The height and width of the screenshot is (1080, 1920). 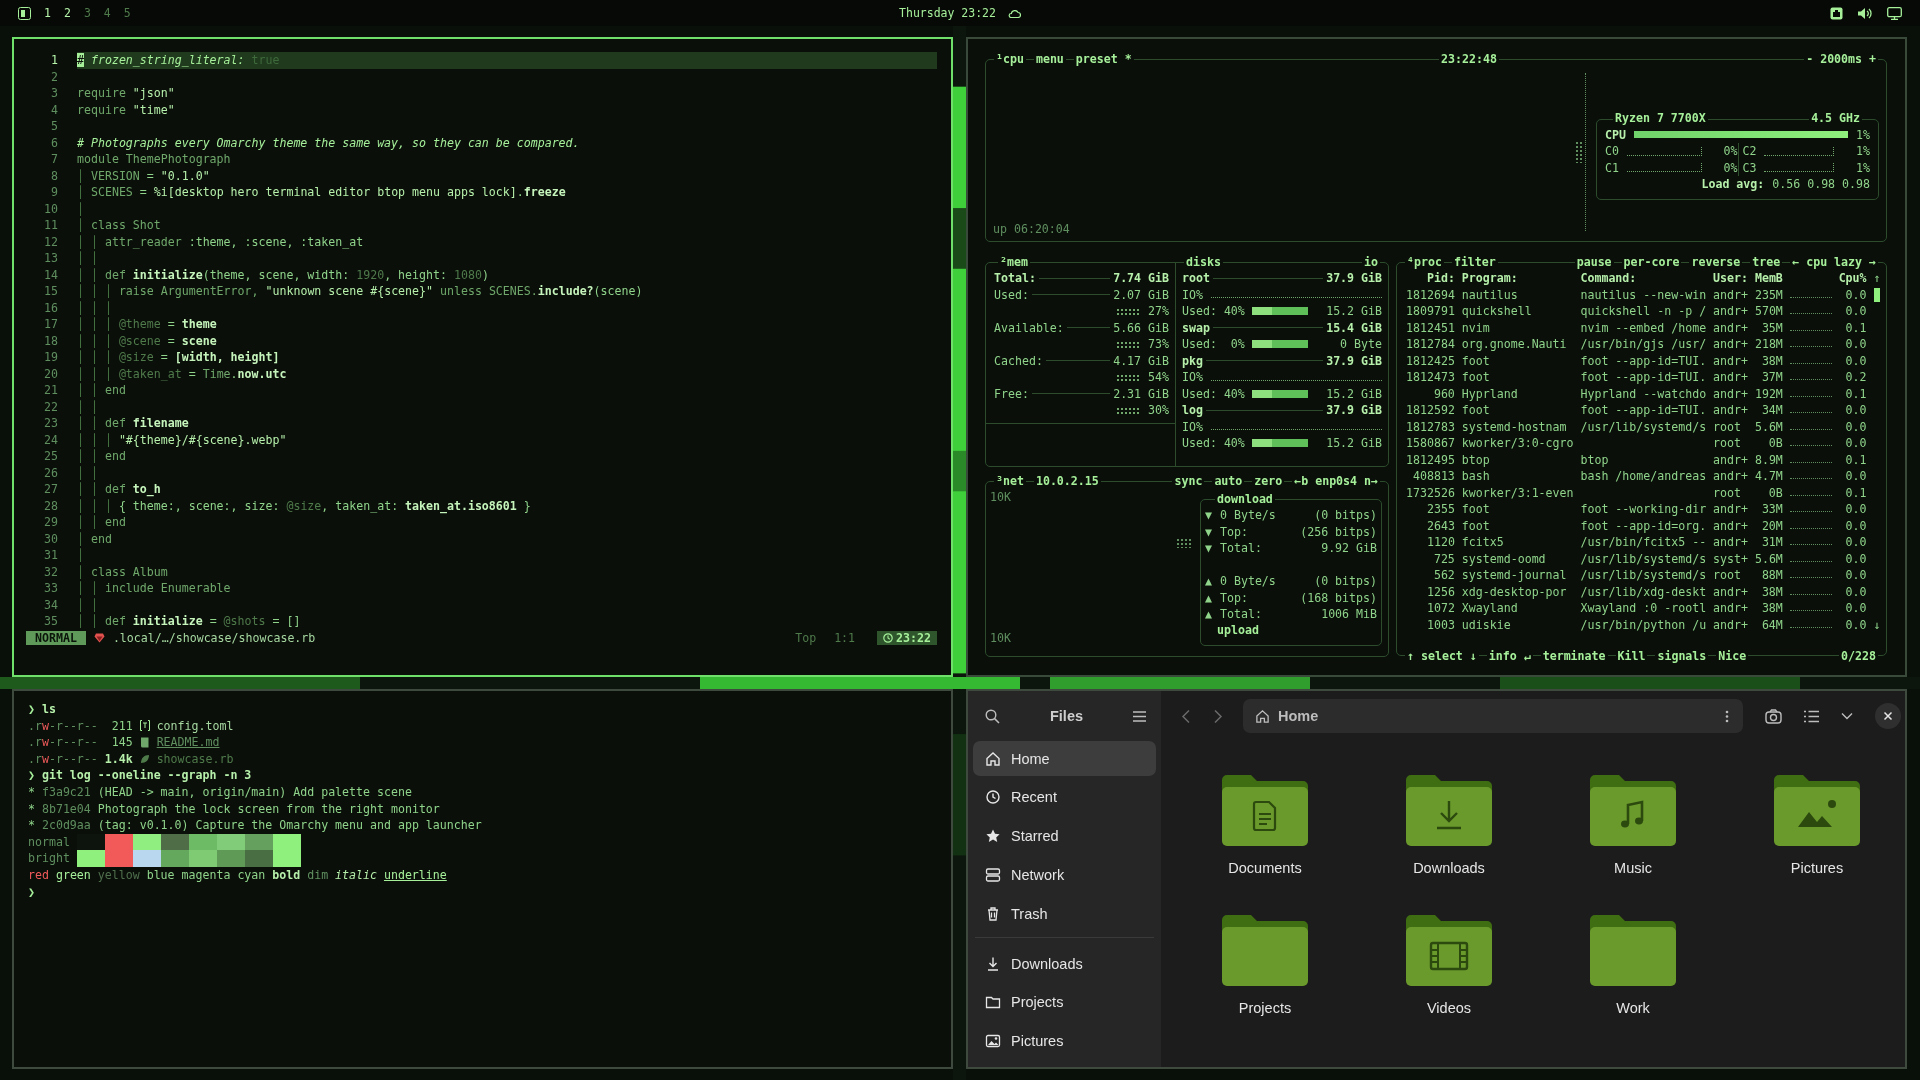 What do you see at coordinates (1877, 294) in the screenshot?
I see `scroll-thumb` at bounding box center [1877, 294].